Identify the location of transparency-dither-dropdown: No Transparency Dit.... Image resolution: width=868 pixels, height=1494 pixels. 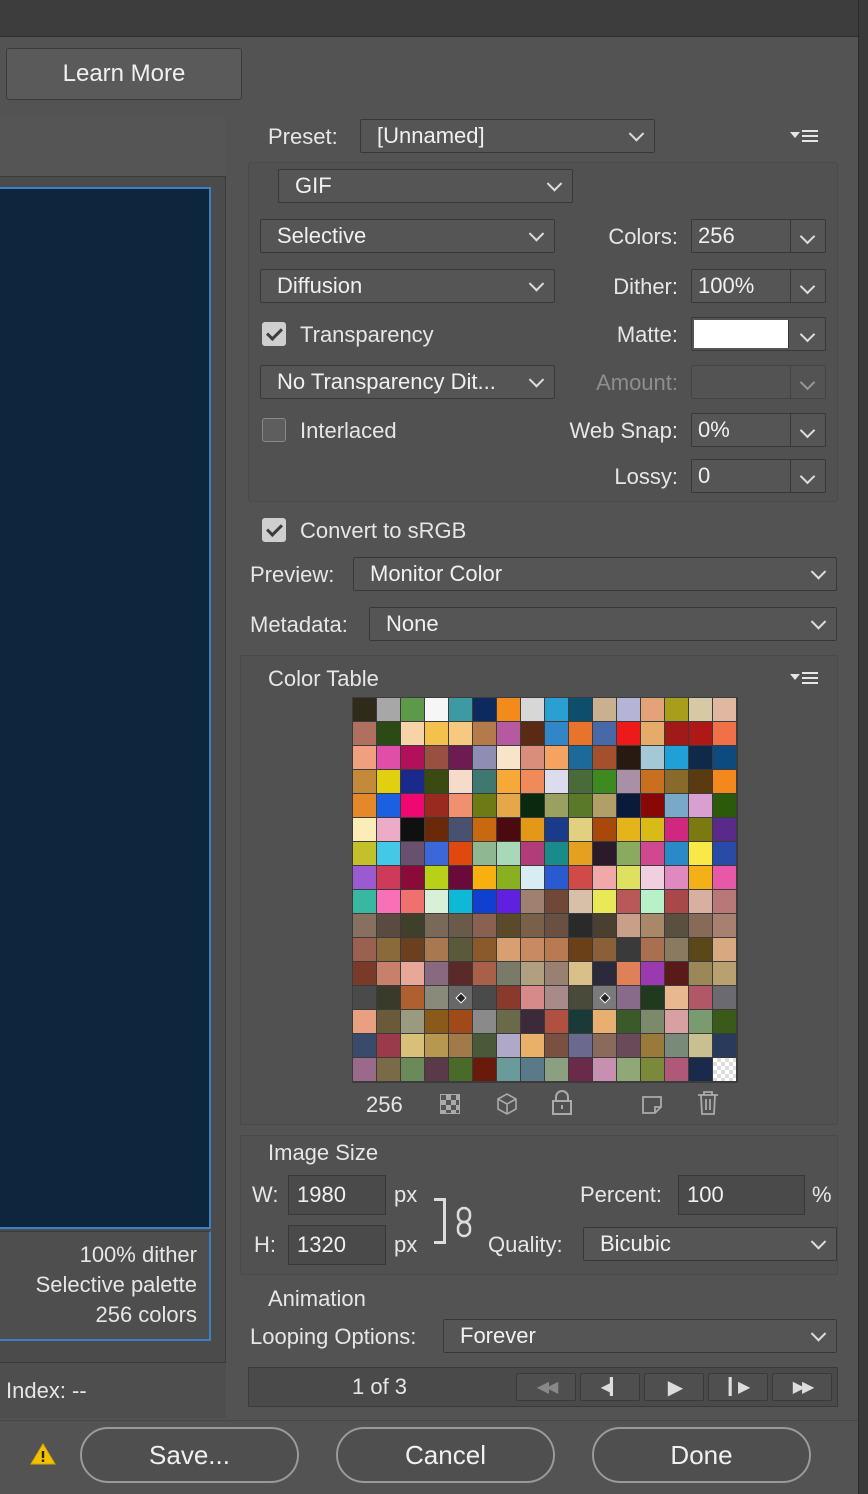
(407, 382).